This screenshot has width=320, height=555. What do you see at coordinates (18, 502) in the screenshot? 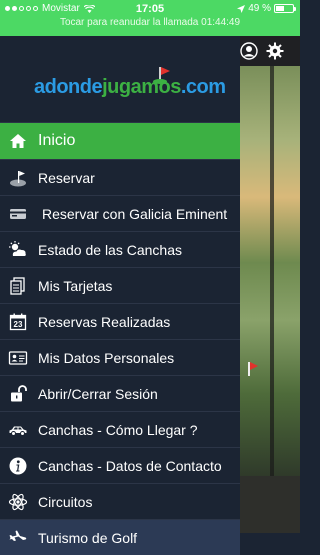
I see `atom-icon` at bounding box center [18, 502].